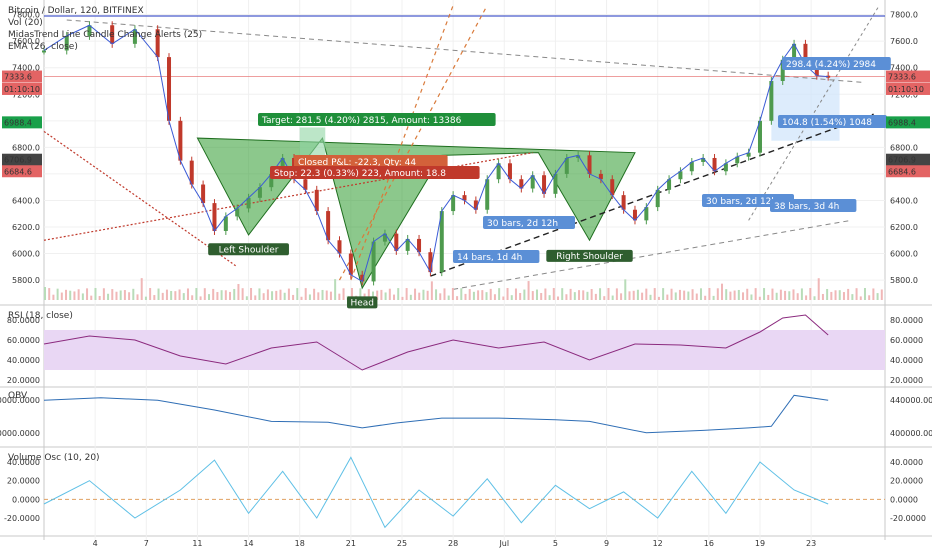  What do you see at coordinates (904, 280) in the screenshot?
I see `y-tick-label-right: 5800.0` at bounding box center [904, 280].